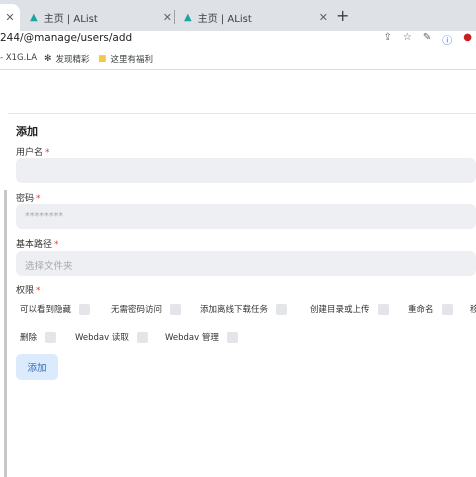 The width and height of the screenshot is (476, 477). What do you see at coordinates (29, 338) in the screenshot?
I see `perm-label: 删除` at bounding box center [29, 338].